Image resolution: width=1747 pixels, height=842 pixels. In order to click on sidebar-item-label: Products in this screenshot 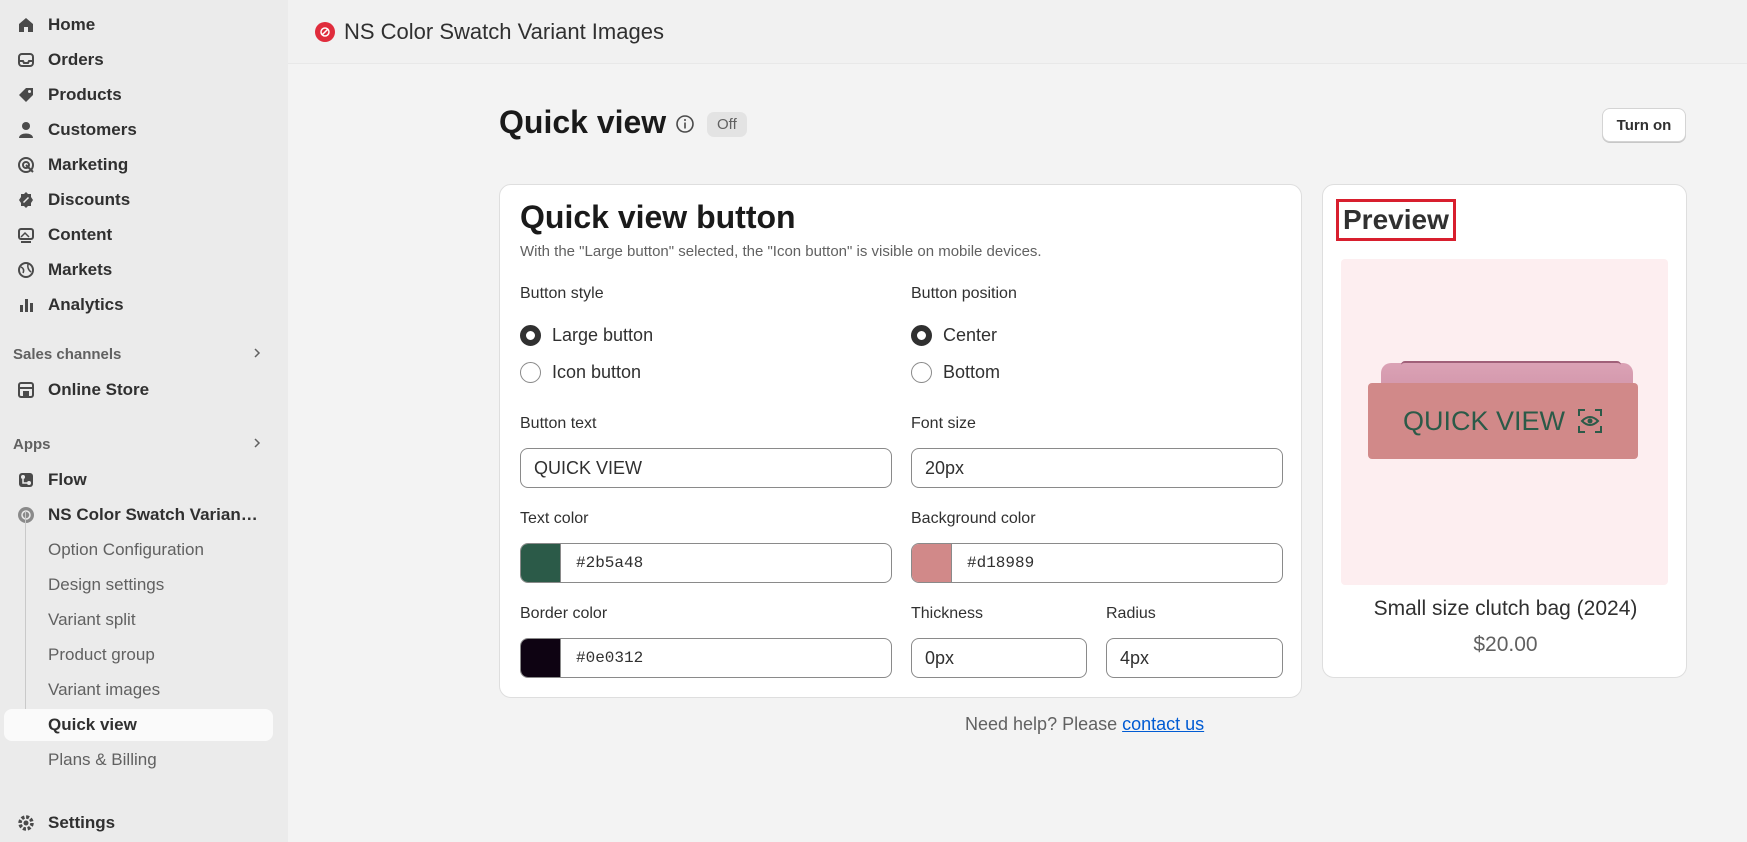, I will do `click(85, 94)`.